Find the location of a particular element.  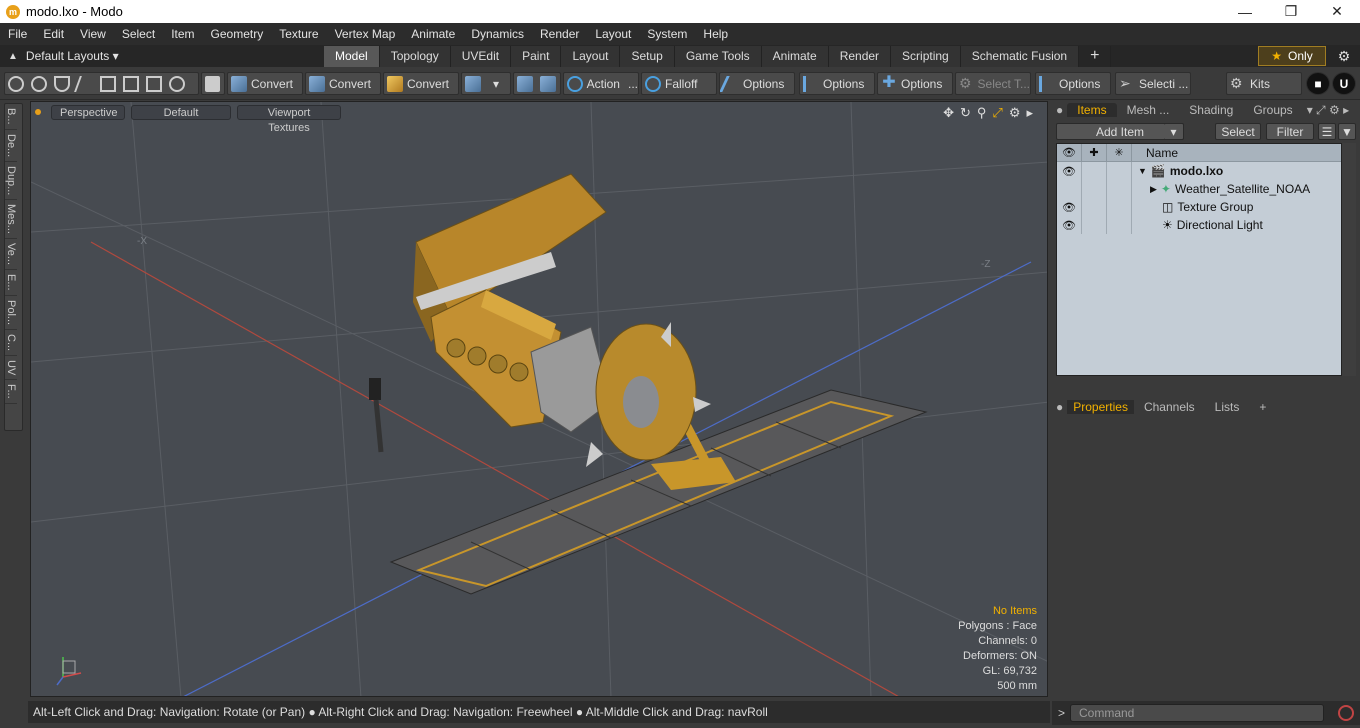

menu-item: Item is located at coordinates (182, 34).